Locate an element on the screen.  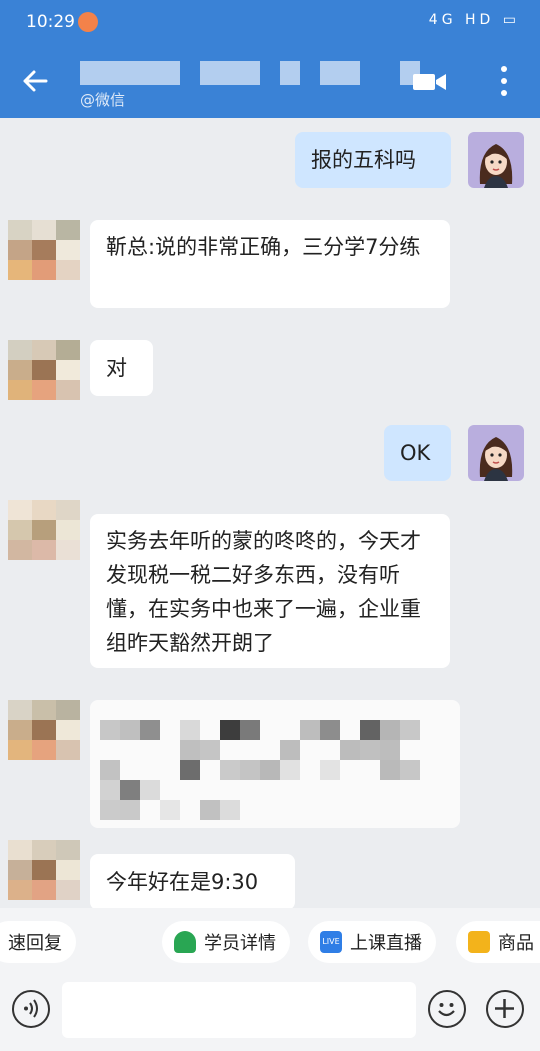
message-blurred-content is located at coordinates (275, 764).